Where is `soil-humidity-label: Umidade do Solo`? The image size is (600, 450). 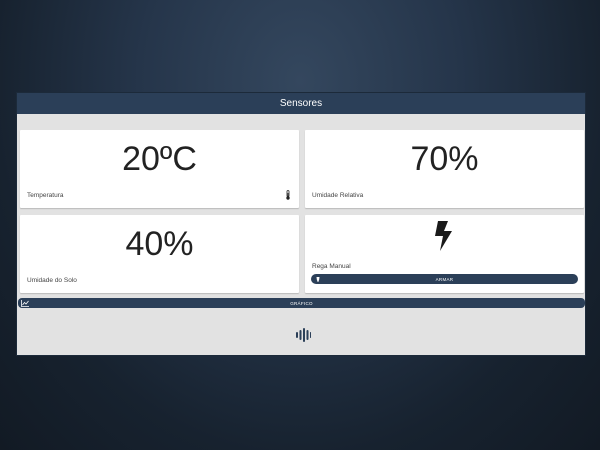
soil-humidity-label: Umidade do Solo is located at coordinates (52, 280).